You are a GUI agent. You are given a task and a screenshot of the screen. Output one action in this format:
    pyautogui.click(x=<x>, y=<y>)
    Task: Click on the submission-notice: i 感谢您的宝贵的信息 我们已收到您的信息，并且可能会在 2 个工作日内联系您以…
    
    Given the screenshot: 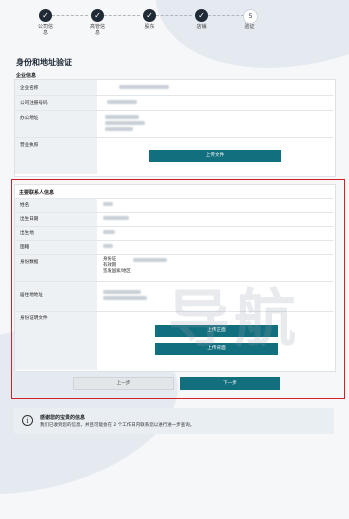 What is the action you would take?
    pyautogui.click(x=174, y=421)
    